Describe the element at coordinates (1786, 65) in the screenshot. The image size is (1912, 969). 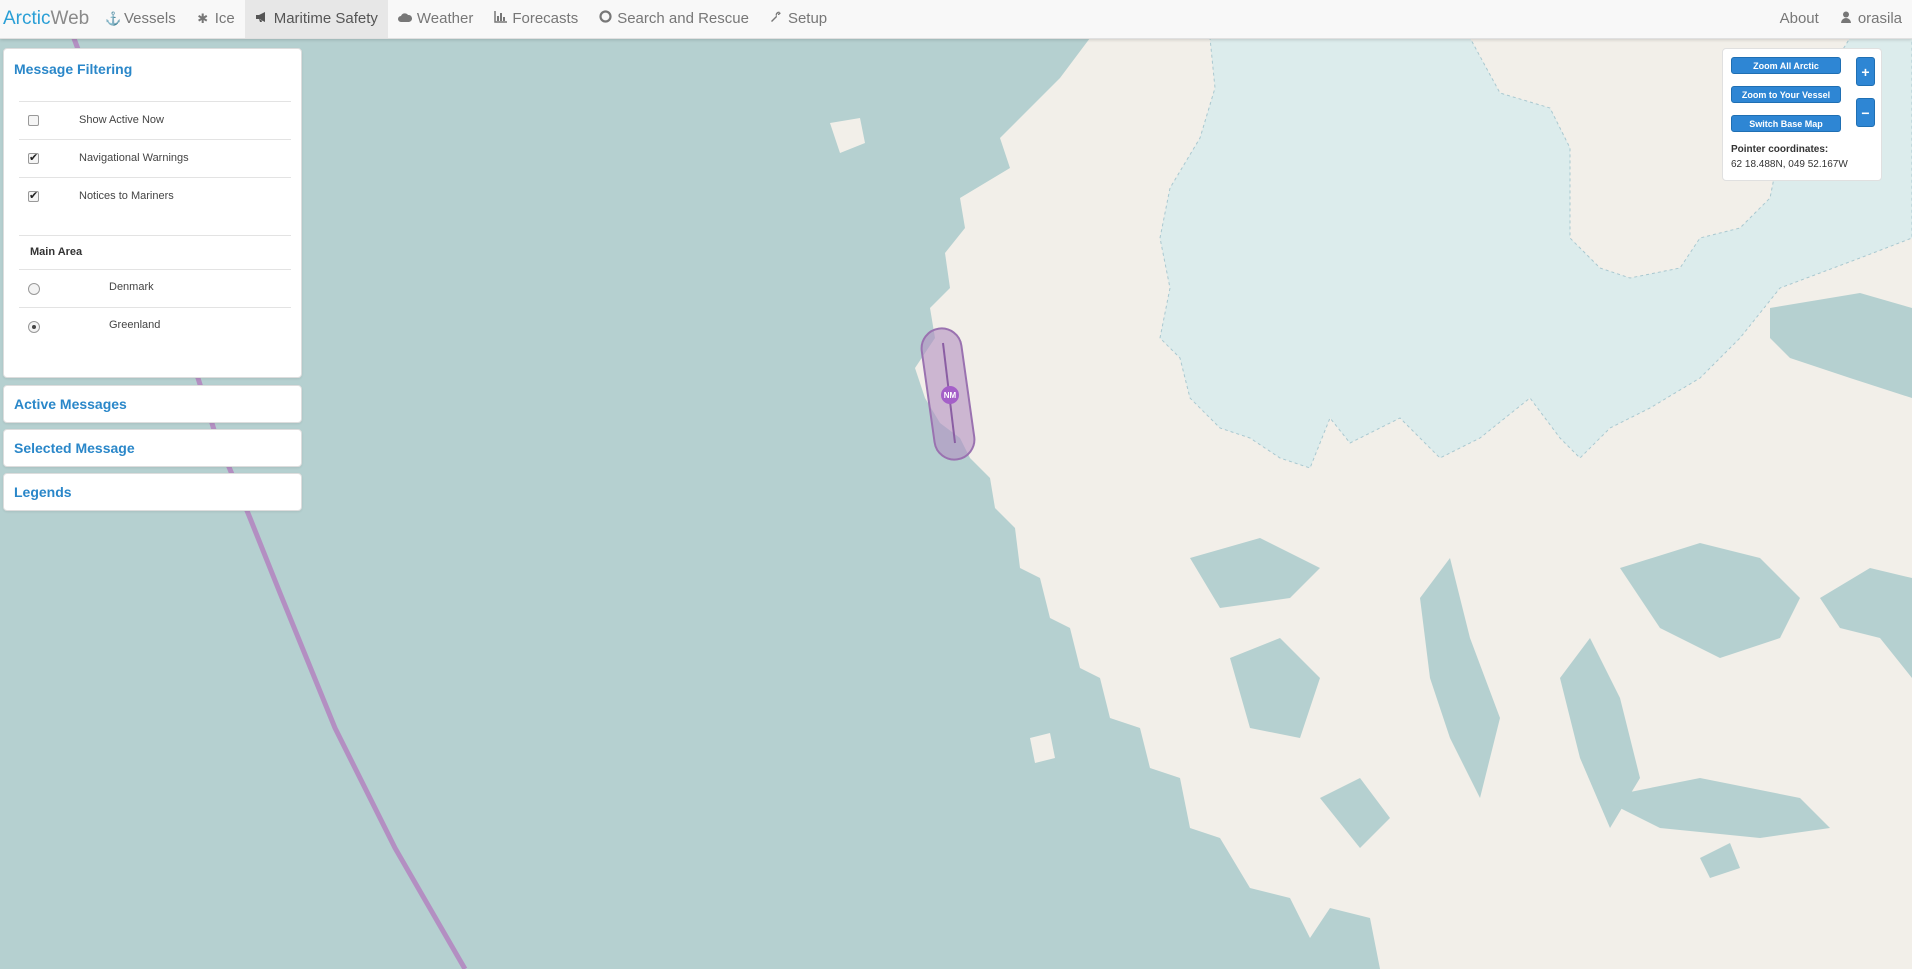
I see `zoom-all-arctic-button: Zoom All Arctic` at that location.